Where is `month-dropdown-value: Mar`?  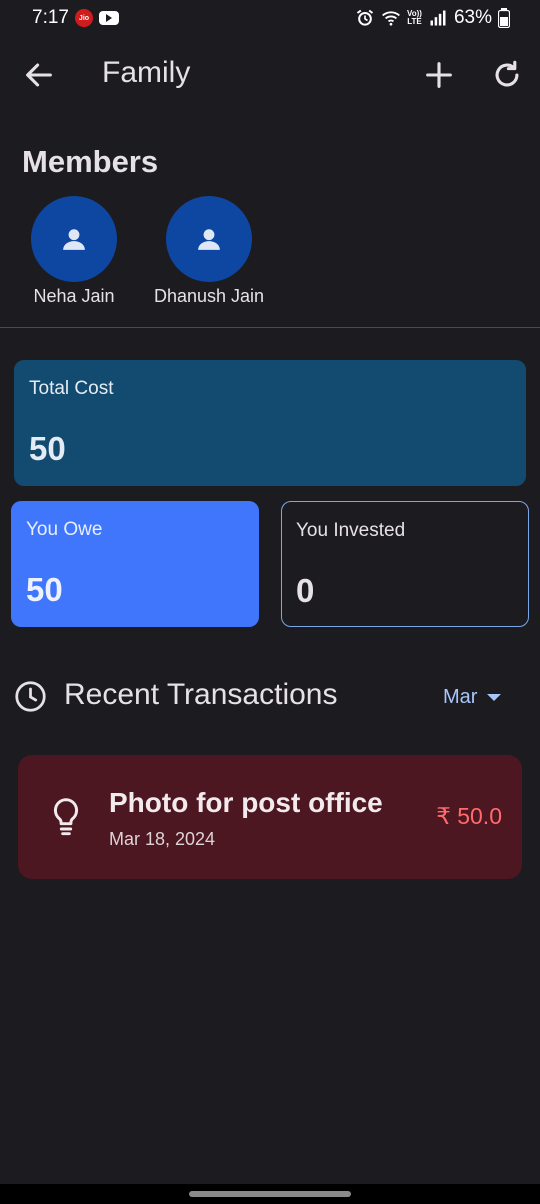
month-dropdown-value: Mar is located at coordinates (460, 697).